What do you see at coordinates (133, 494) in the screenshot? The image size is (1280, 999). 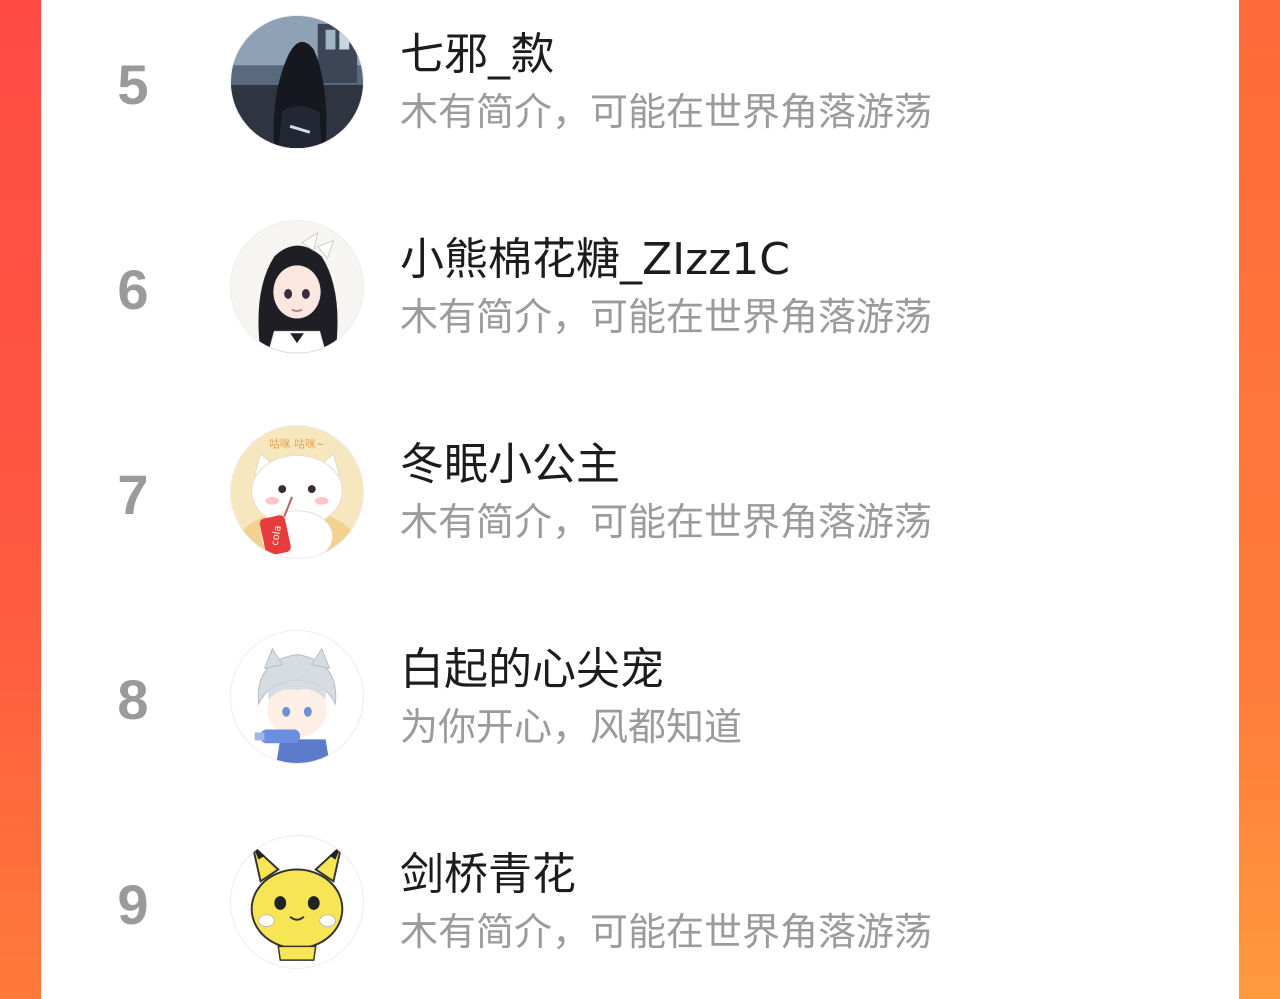 I see `rank-number: 7` at bounding box center [133, 494].